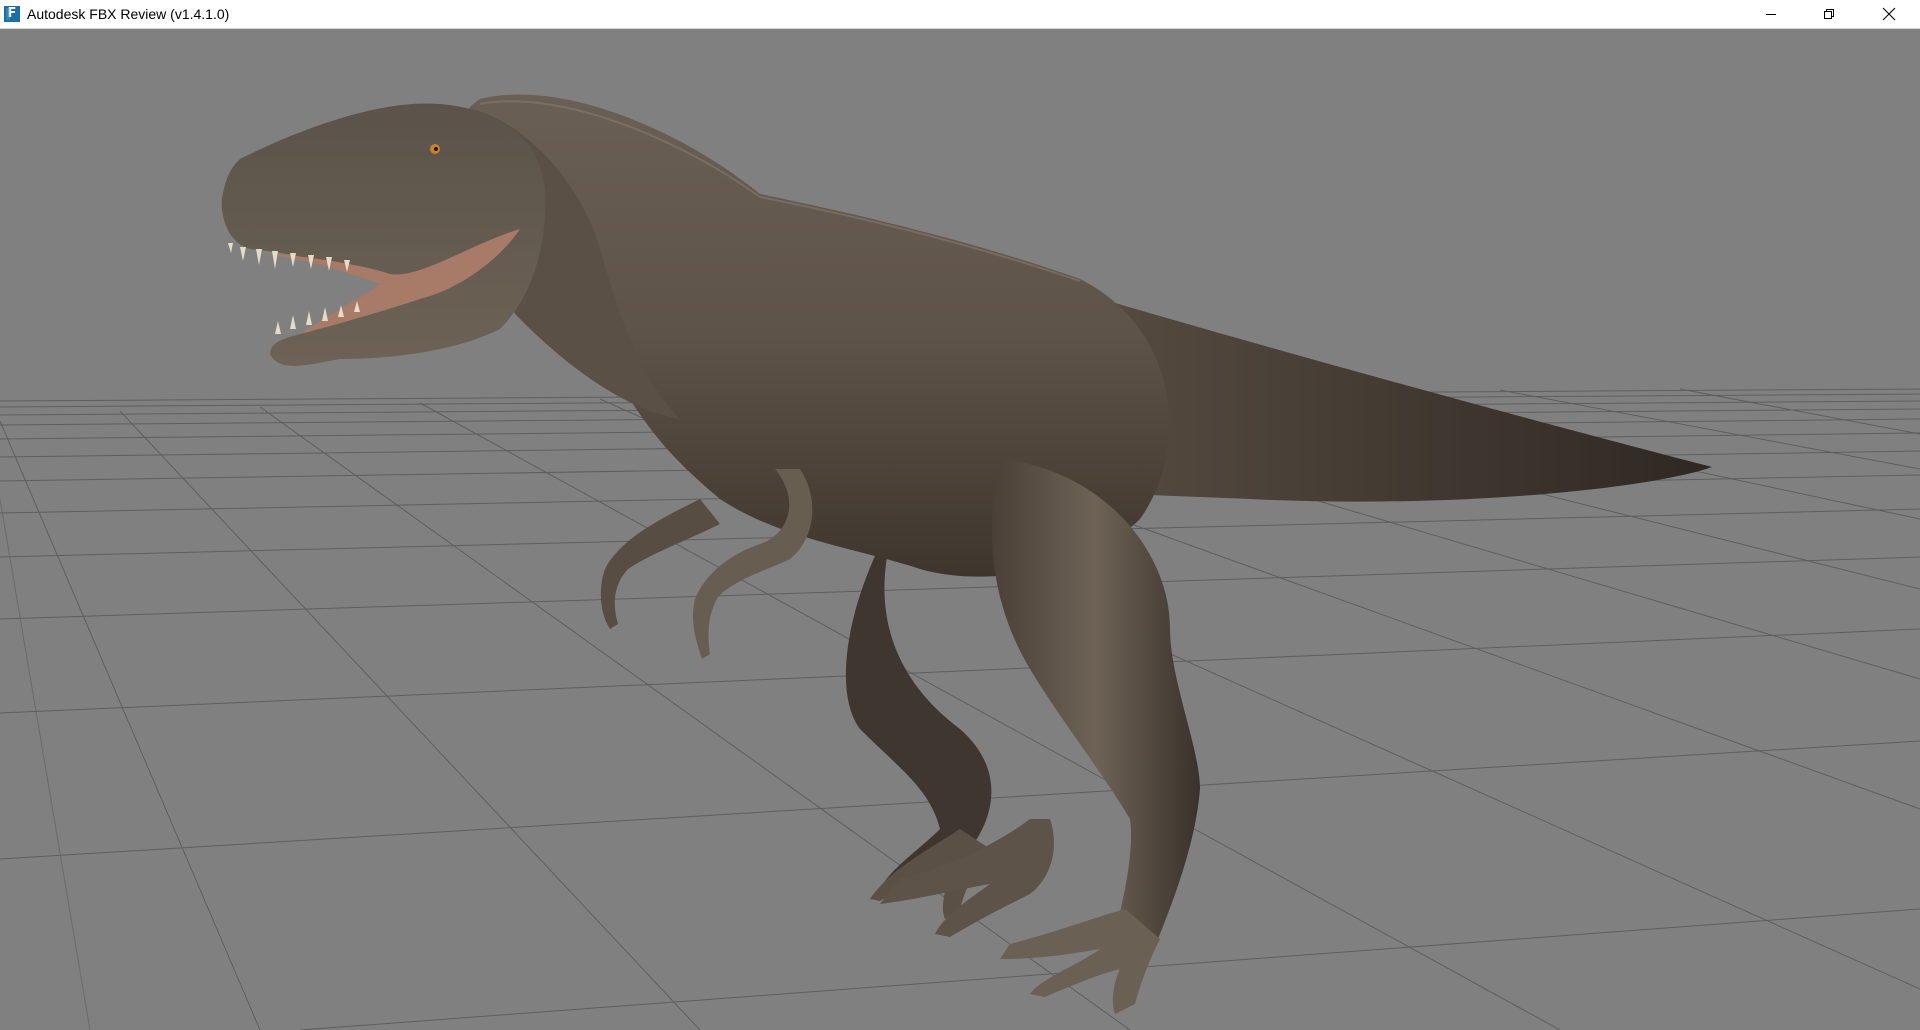 The height and width of the screenshot is (1030, 1920). I want to click on fbx-review-icon: F, so click(12, 14).